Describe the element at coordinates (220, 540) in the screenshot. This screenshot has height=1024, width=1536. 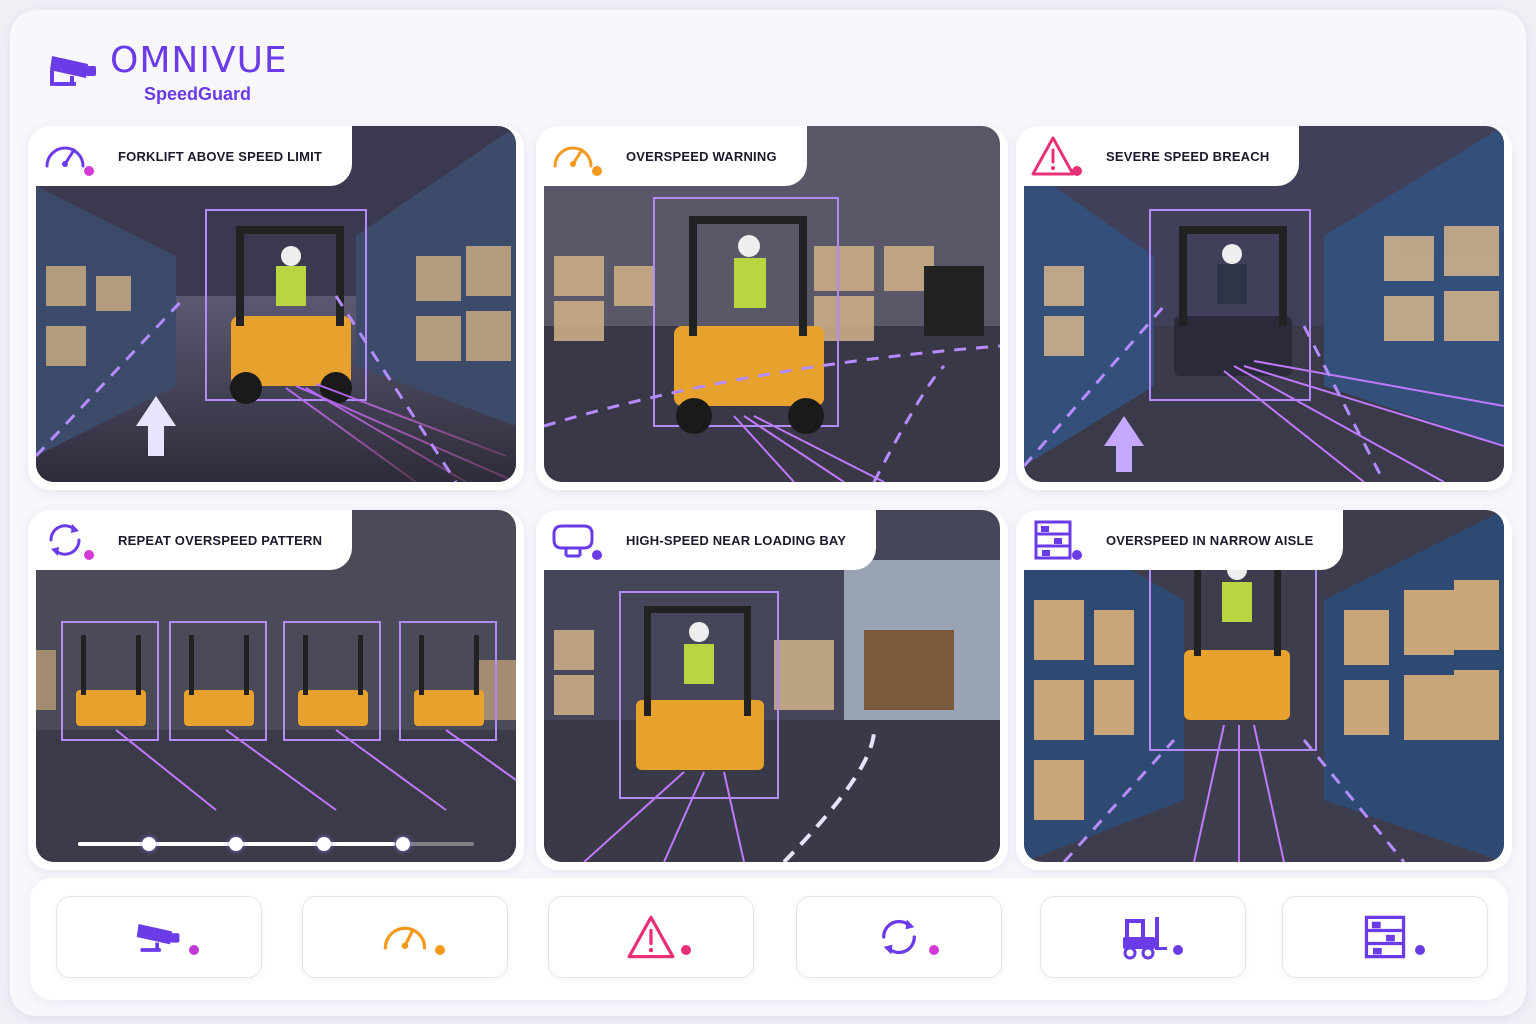
I see `event-label: REPEAT OVERSPEED PATTERN` at that location.